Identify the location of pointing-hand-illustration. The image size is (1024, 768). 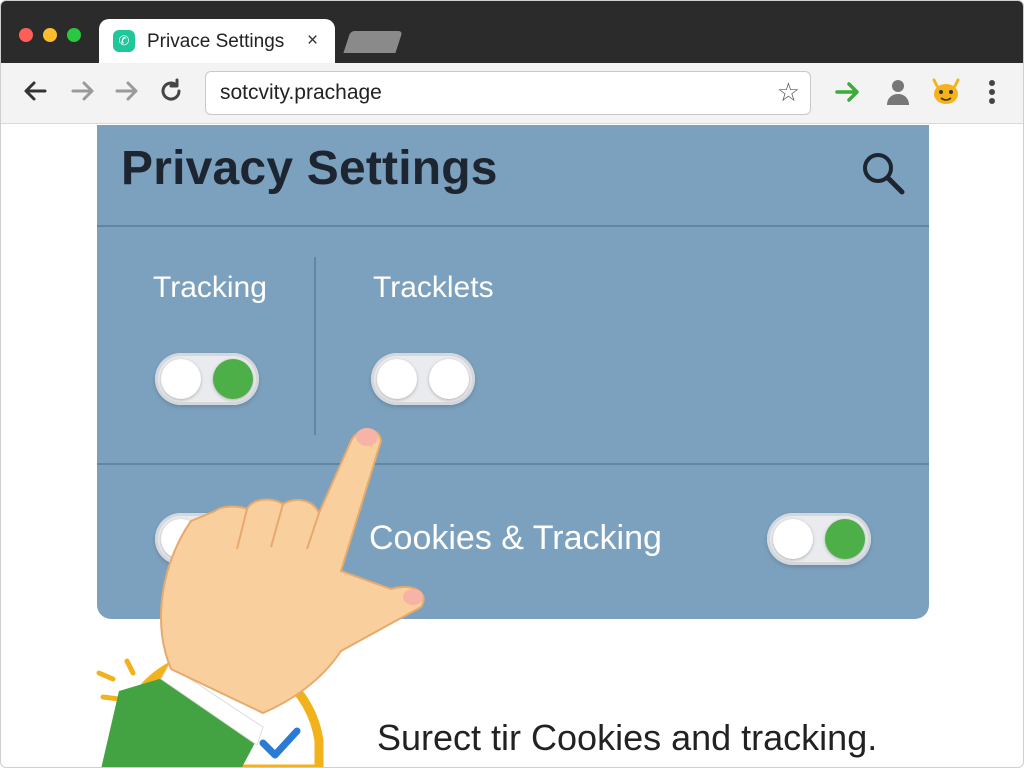
(260, 597).